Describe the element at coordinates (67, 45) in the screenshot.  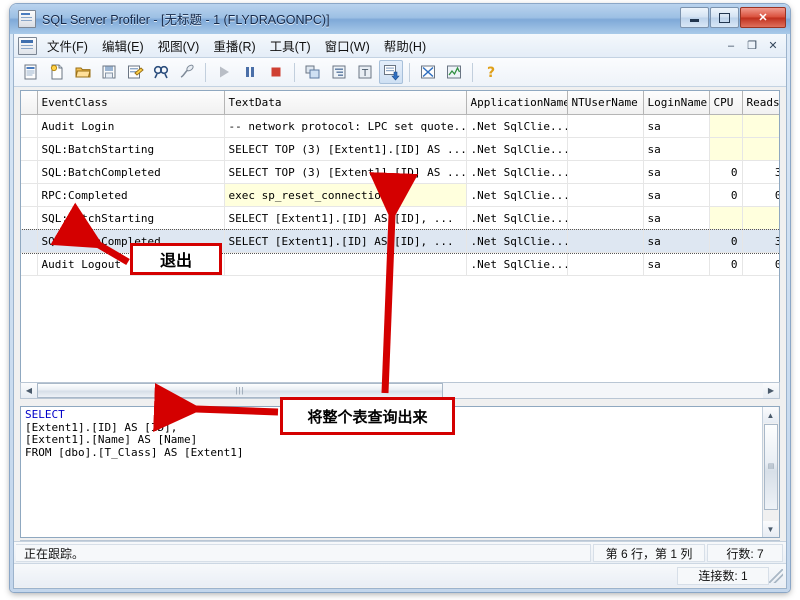
I see `menu-item-file: 文件(F)` at that location.